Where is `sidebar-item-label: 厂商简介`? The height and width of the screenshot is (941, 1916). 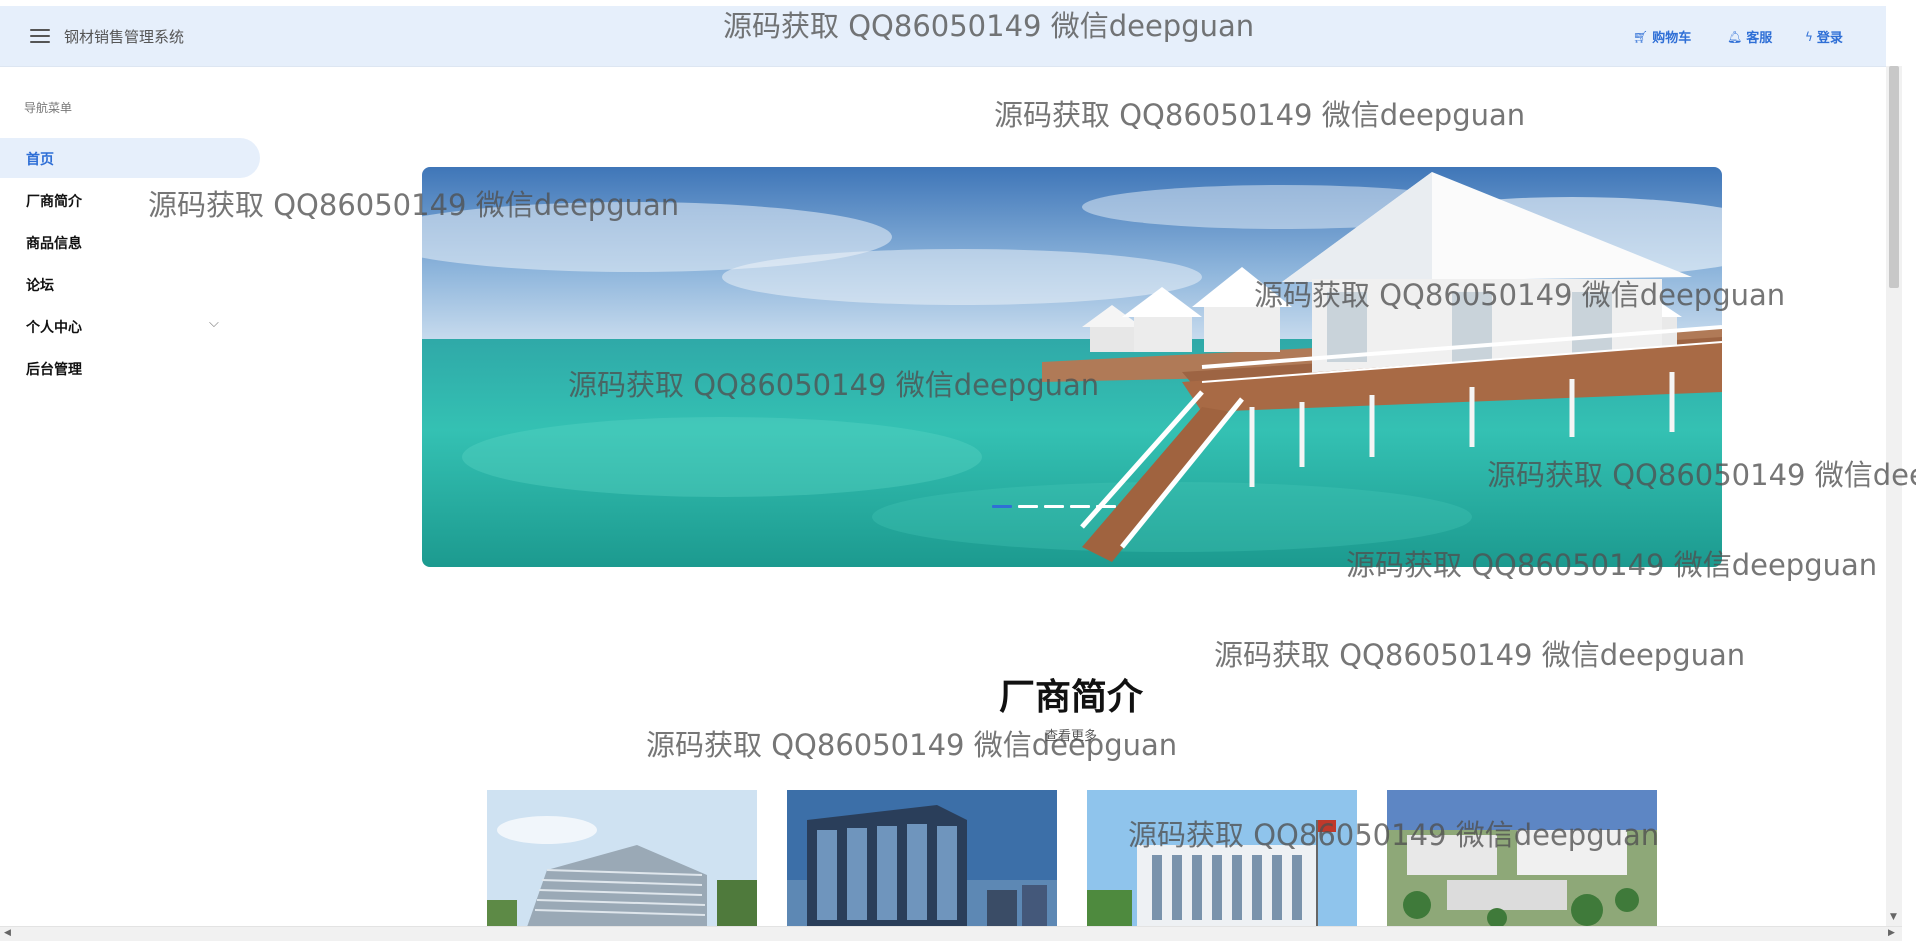 sidebar-item-label: 厂商简介 is located at coordinates (54, 202).